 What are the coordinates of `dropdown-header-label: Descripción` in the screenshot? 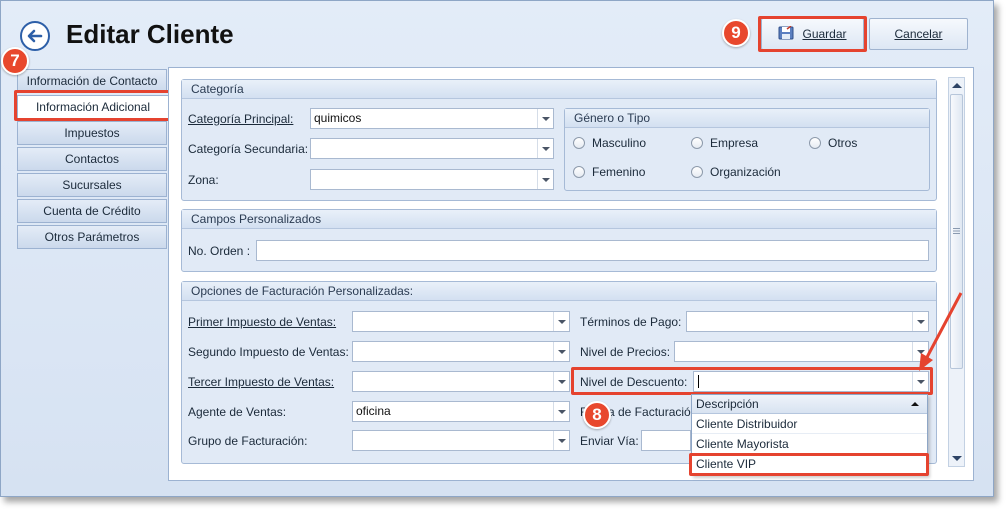 It's located at (727, 404).